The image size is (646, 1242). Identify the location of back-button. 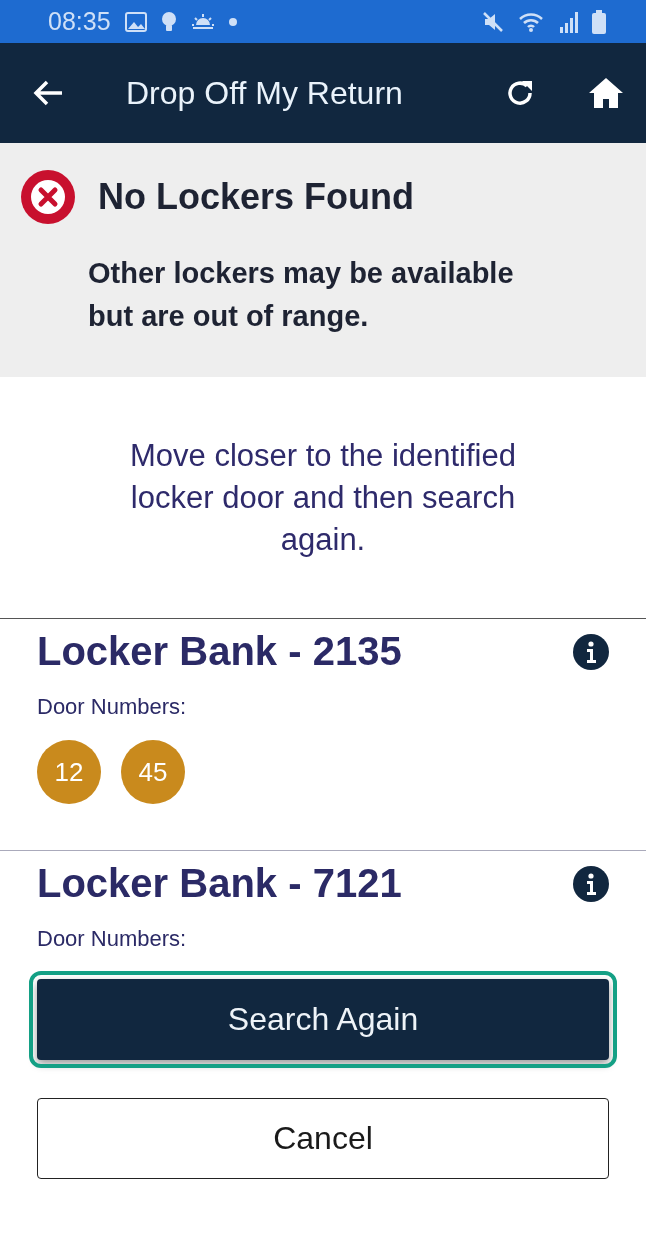
(48, 93).